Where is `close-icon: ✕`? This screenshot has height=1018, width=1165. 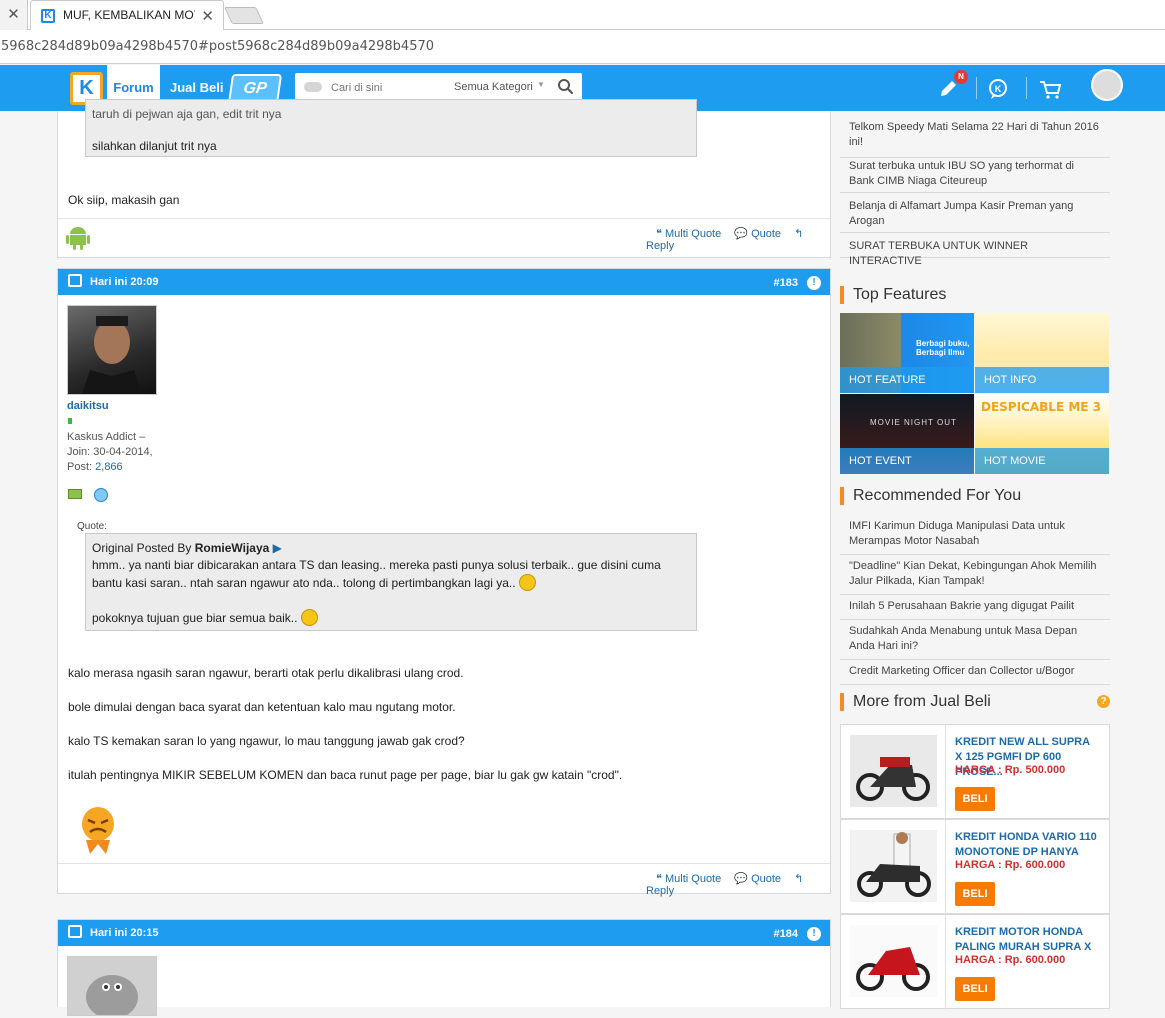 close-icon: ✕ is located at coordinates (14, 15).